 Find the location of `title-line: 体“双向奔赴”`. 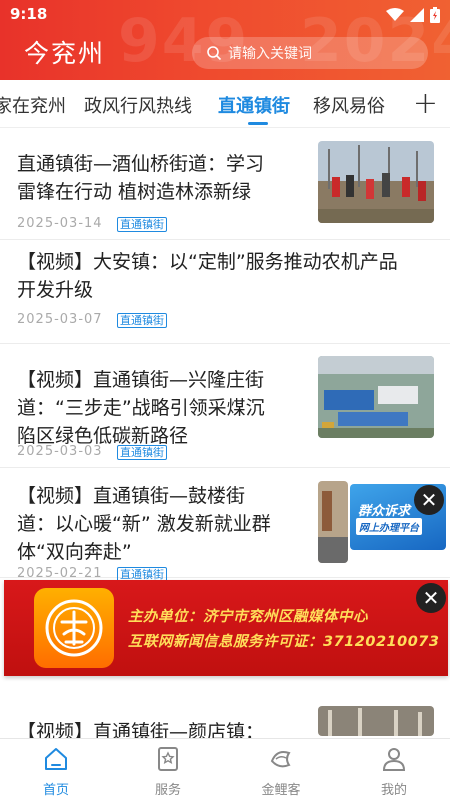

title-line: 体“双向奔赴” is located at coordinates (74, 552).